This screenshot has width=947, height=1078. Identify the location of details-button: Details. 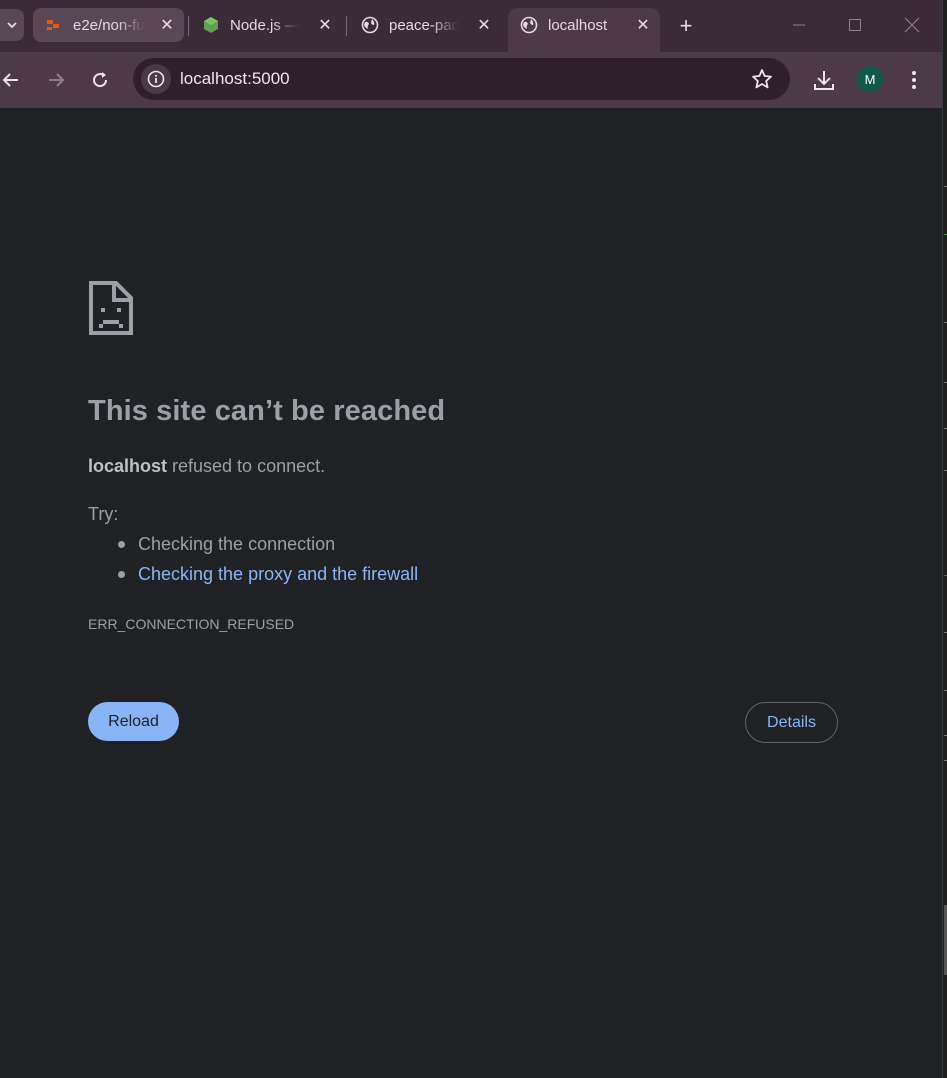
(791, 722).